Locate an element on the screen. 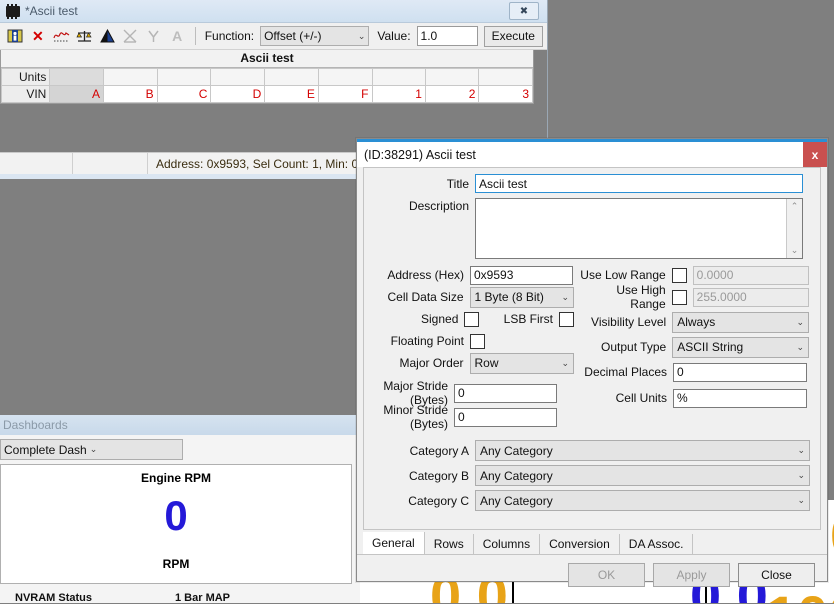 The height and width of the screenshot is (604, 834). description-textarea: ⌃ ⌄ is located at coordinates (639, 228).